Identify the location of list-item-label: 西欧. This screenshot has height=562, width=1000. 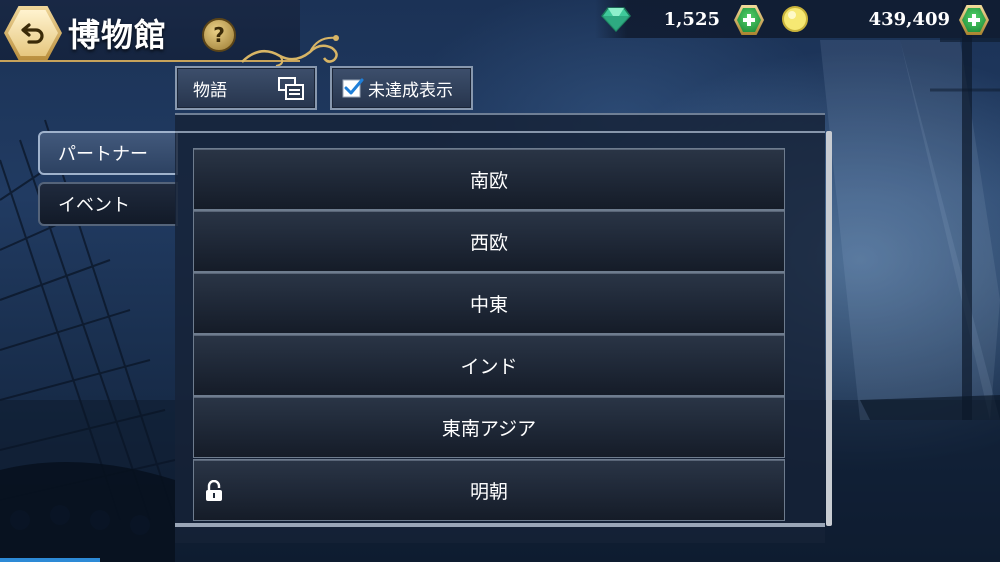
(488, 242).